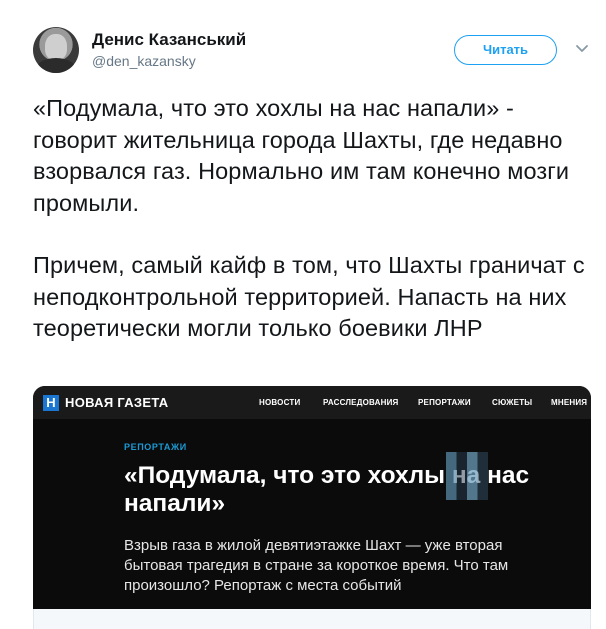 The image size is (606, 629). What do you see at coordinates (280, 402) in the screenshot?
I see `nav-item-news: НОВОСТИ` at bounding box center [280, 402].